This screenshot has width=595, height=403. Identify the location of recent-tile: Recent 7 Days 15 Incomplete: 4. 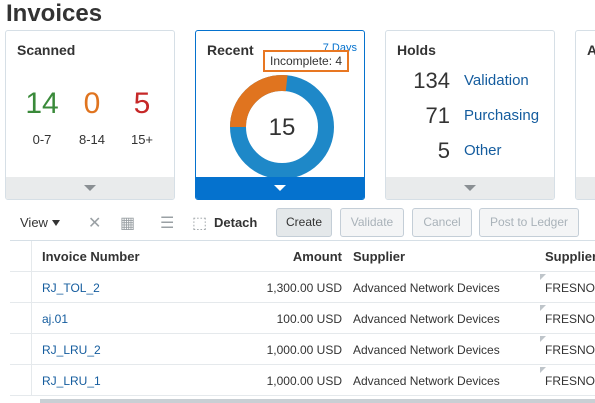
(280, 115).